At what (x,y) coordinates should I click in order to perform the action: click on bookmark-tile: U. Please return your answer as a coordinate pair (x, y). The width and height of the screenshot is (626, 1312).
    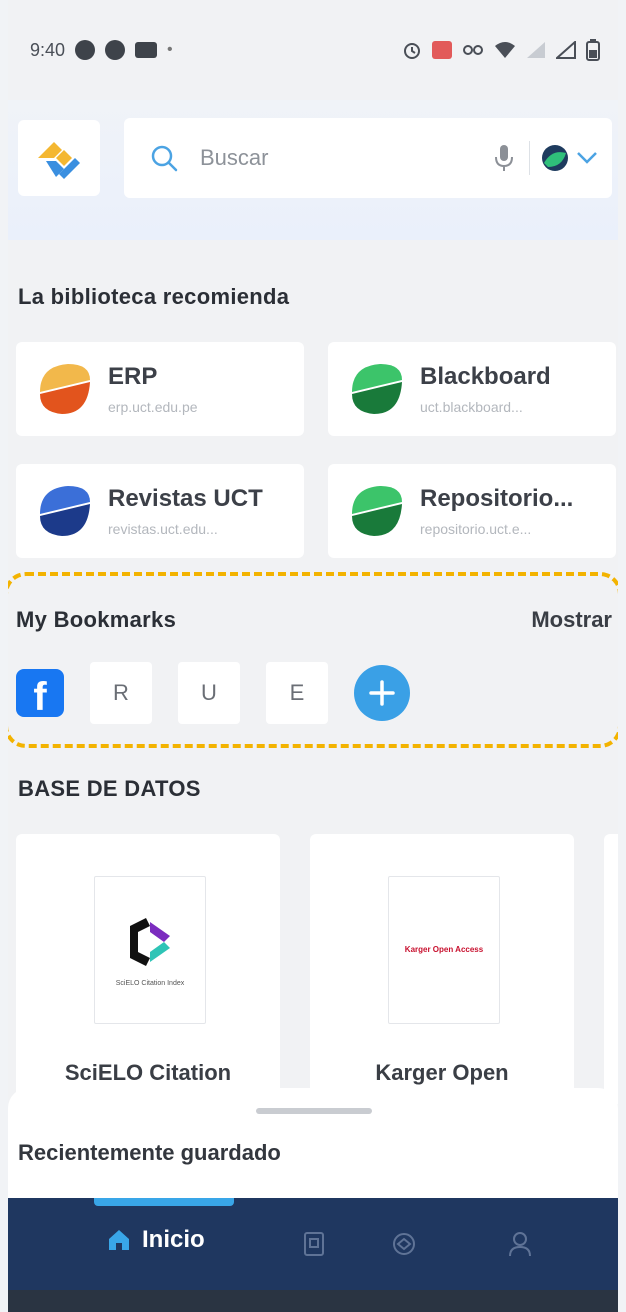
    Looking at the image, I should click on (209, 693).